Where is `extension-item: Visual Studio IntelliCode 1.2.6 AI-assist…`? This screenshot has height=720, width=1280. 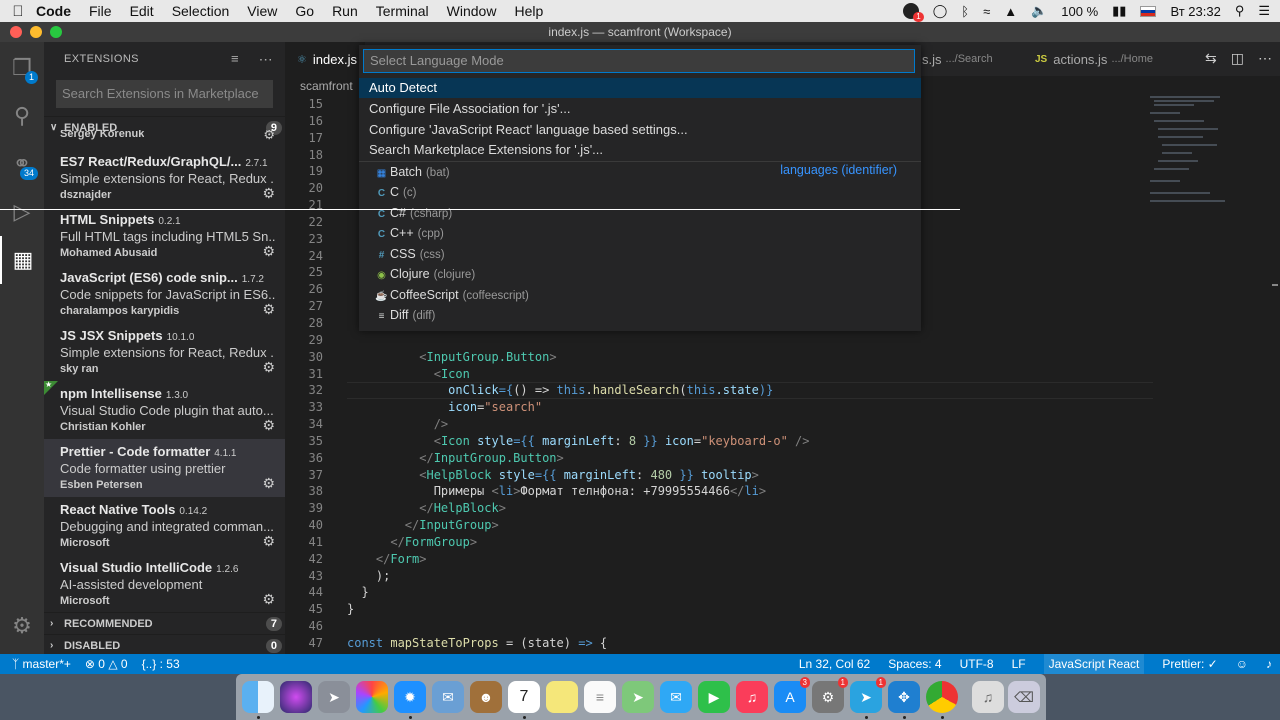 extension-item: Visual Studio IntelliCode 1.2.6 AI-assist… is located at coordinates (164, 584).